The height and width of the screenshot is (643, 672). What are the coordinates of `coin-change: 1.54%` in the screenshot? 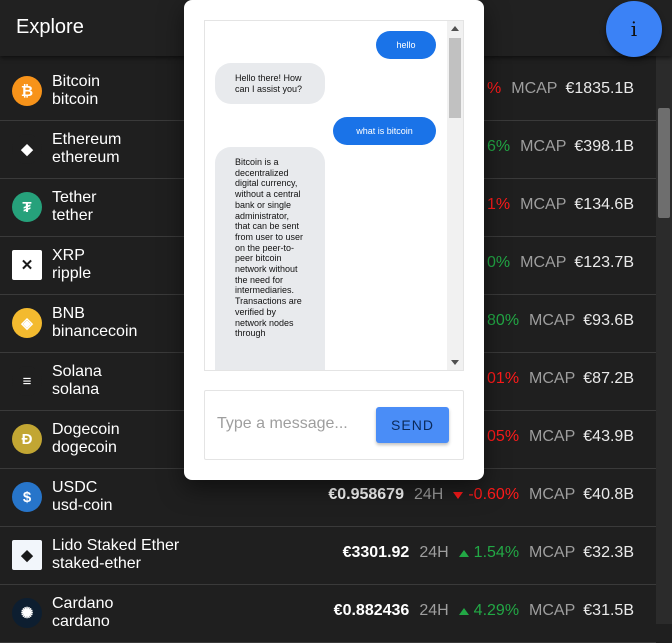 It's located at (488, 553).